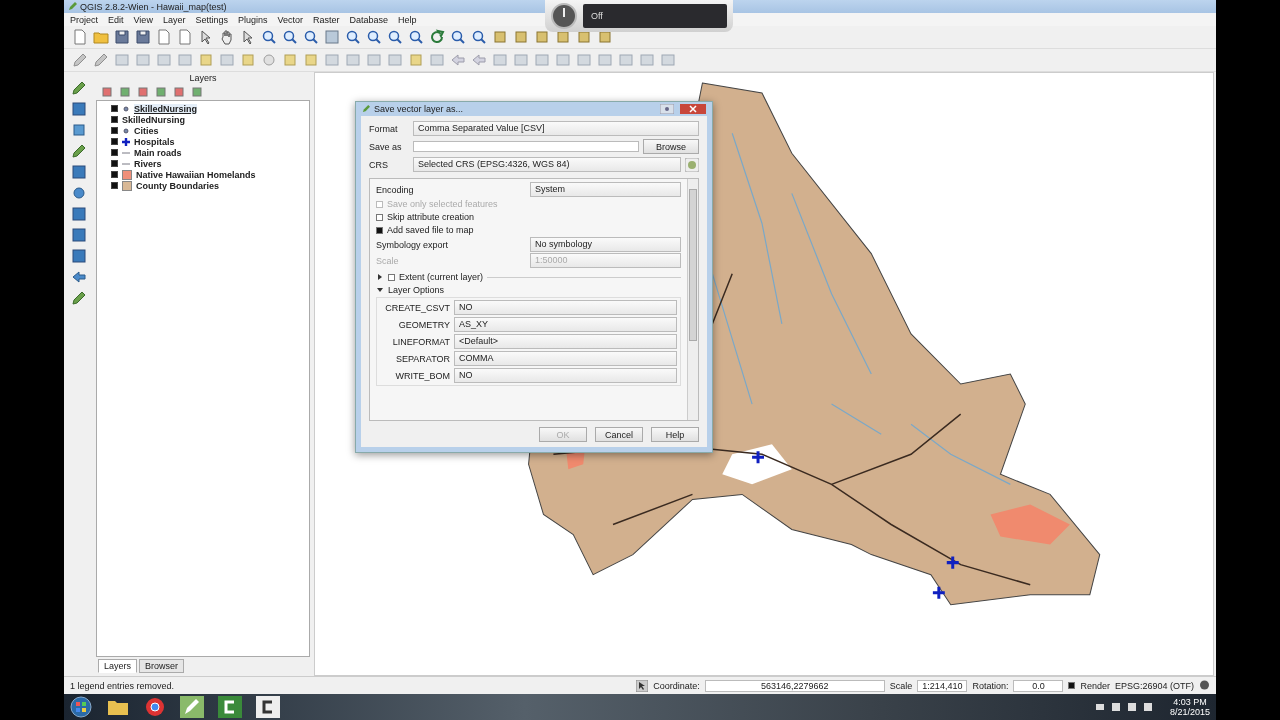 Image resolution: width=1280 pixels, height=720 pixels. What do you see at coordinates (155, 707) in the screenshot?
I see `browser-icon` at bounding box center [155, 707].